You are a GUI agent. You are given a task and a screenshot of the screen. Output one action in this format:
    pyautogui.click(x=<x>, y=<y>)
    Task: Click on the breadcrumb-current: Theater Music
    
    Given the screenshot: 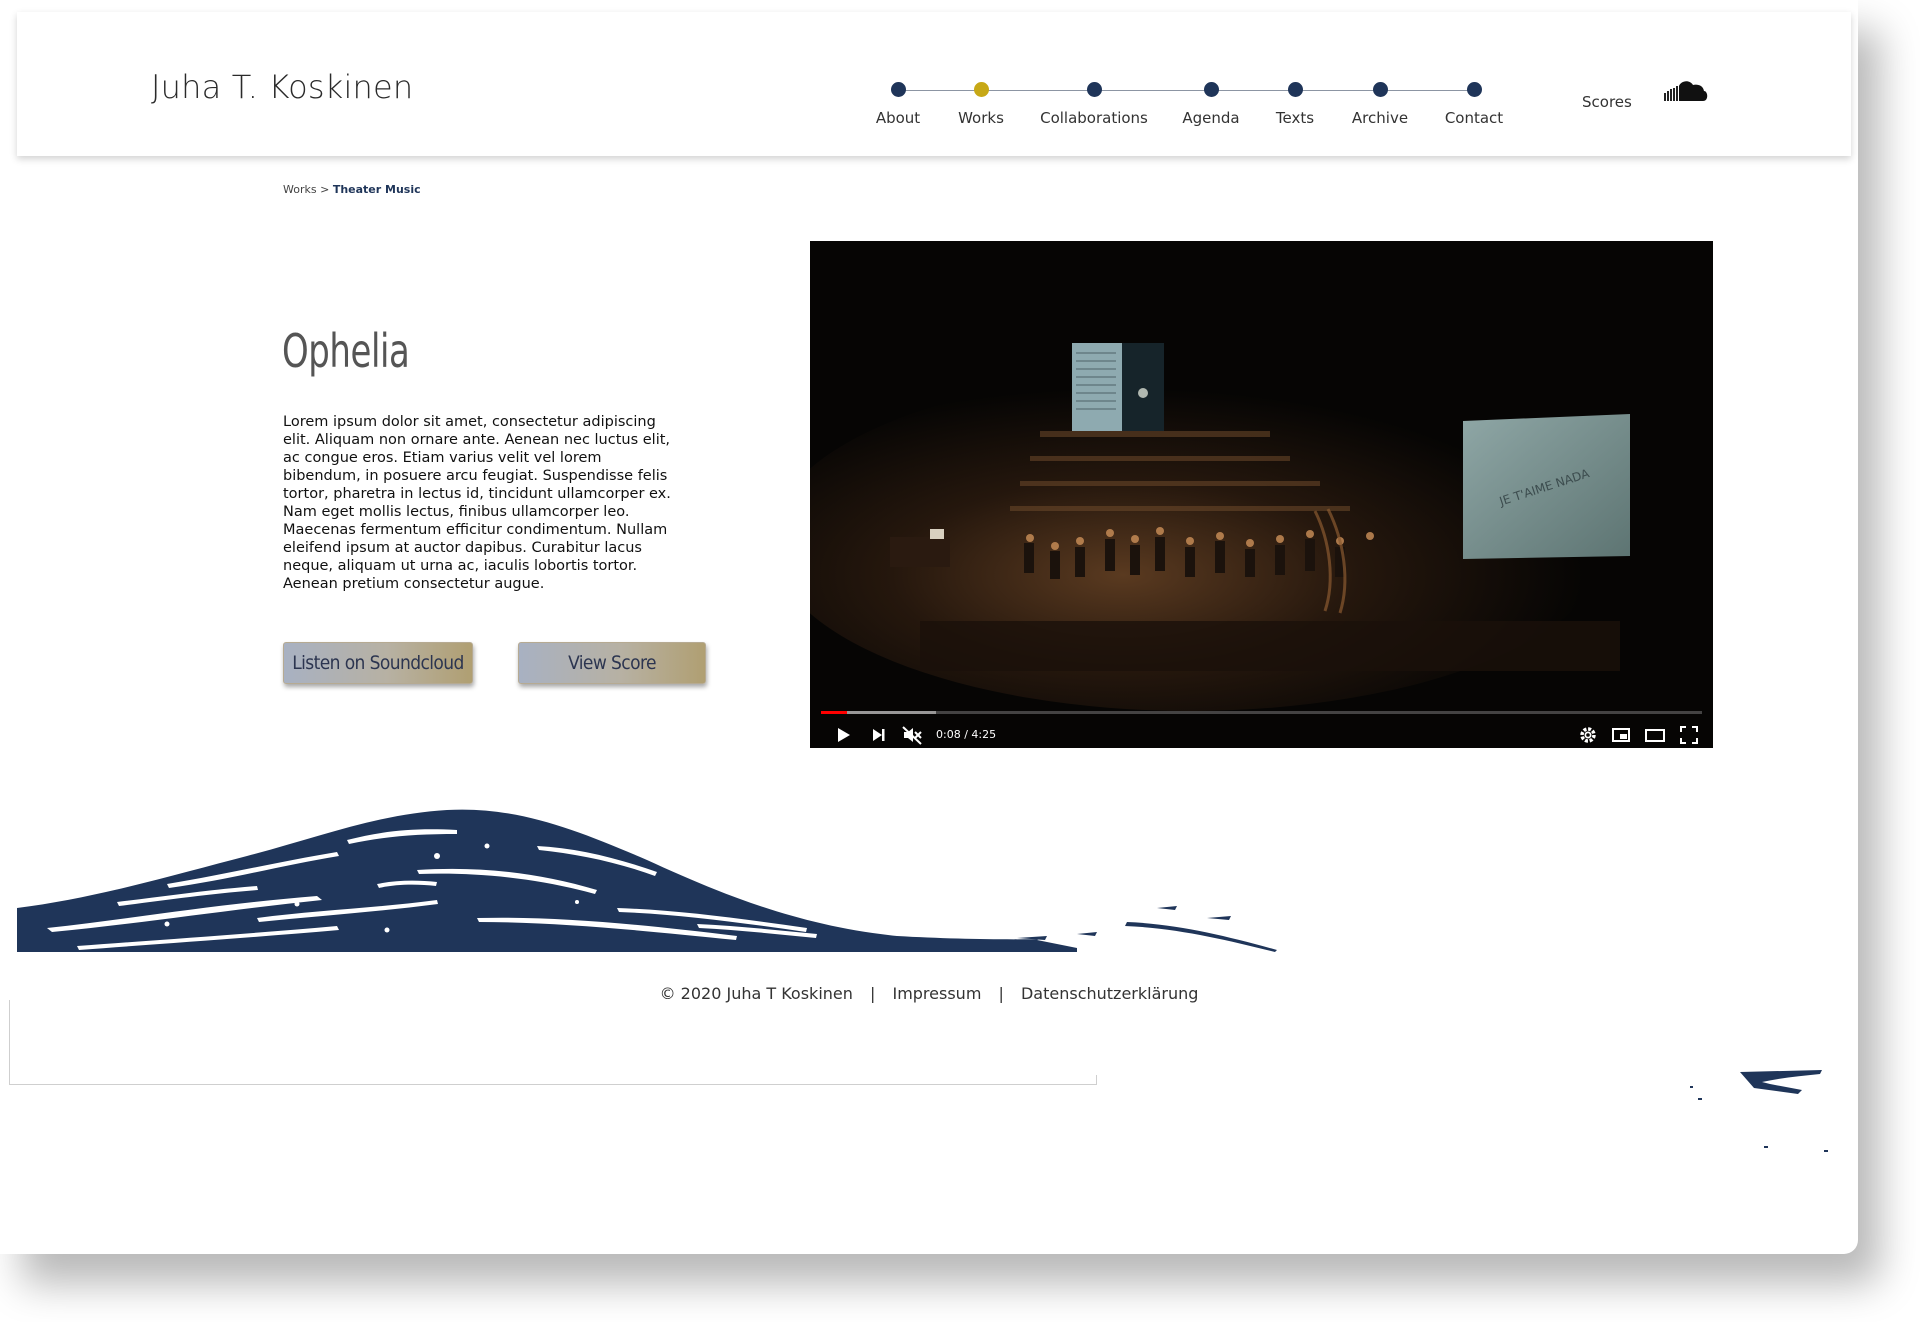 What is the action you would take?
    pyautogui.click(x=376, y=189)
    